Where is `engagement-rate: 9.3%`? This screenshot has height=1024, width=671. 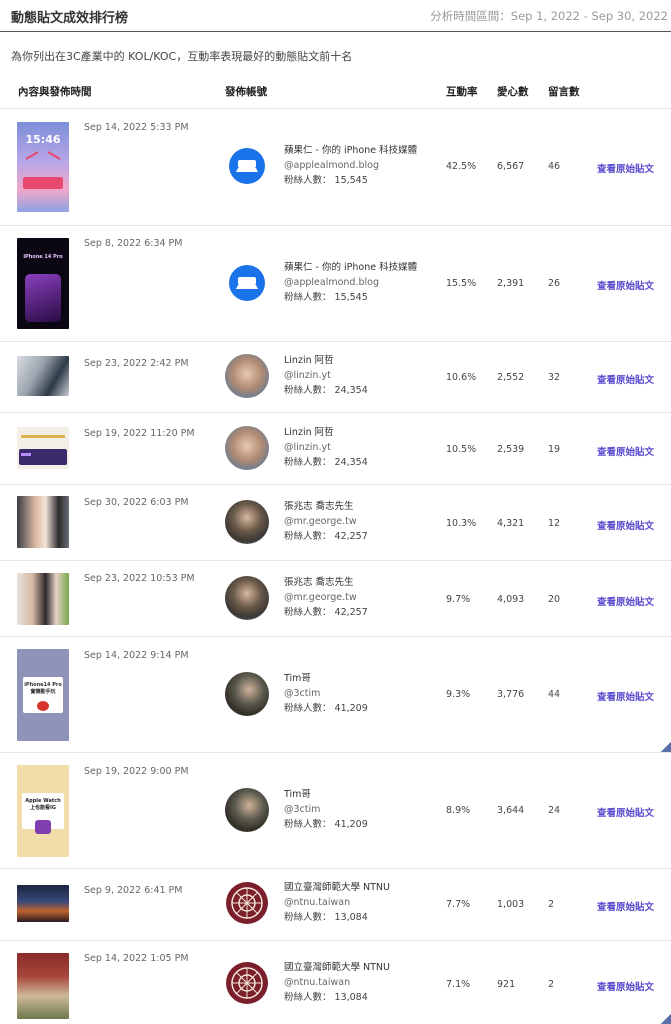 engagement-rate: 9.3% is located at coordinates (458, 694).